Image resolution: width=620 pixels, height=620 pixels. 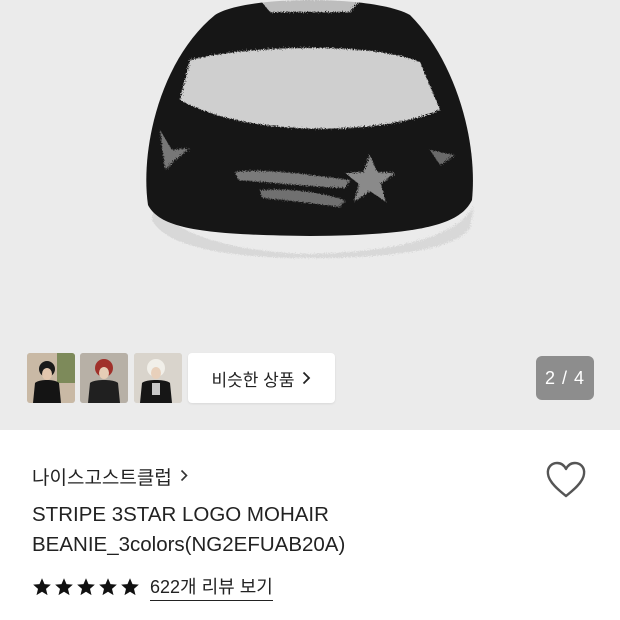 I want to click on rating-row: 622개 리뷰 보기, so click(x=152, y=587).